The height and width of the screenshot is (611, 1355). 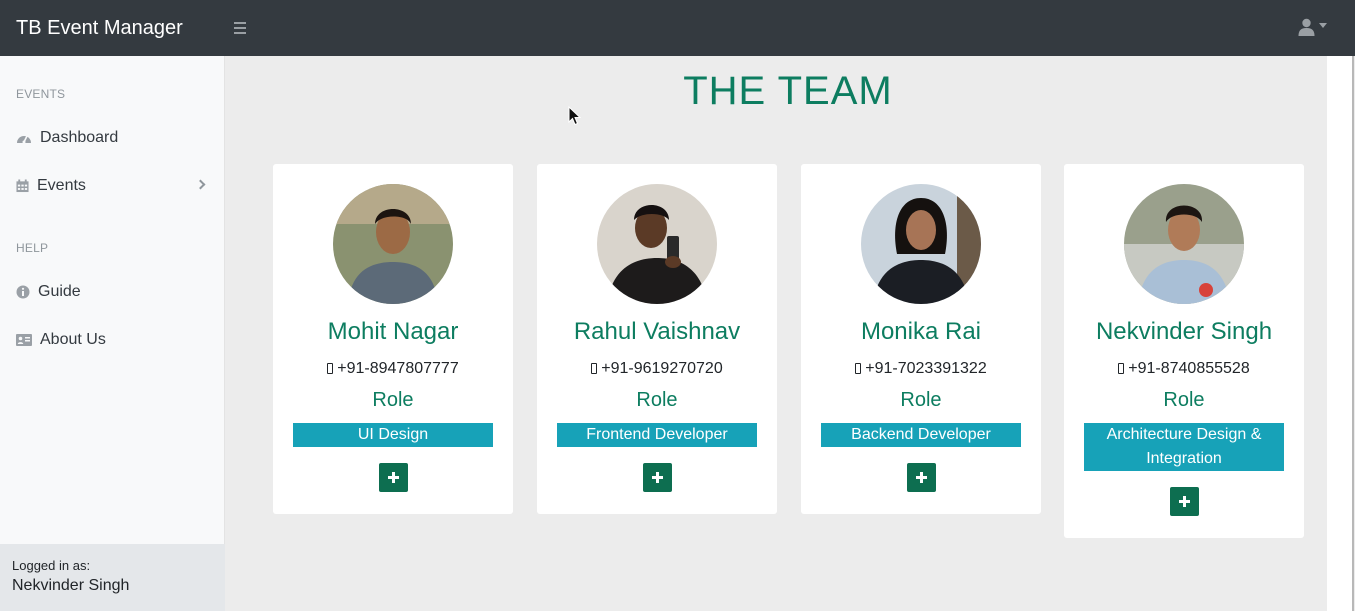 What do you see at coordinates (22, 186) in the screenshot?
I see `calendar-icon` at bounding box center [22, 186].